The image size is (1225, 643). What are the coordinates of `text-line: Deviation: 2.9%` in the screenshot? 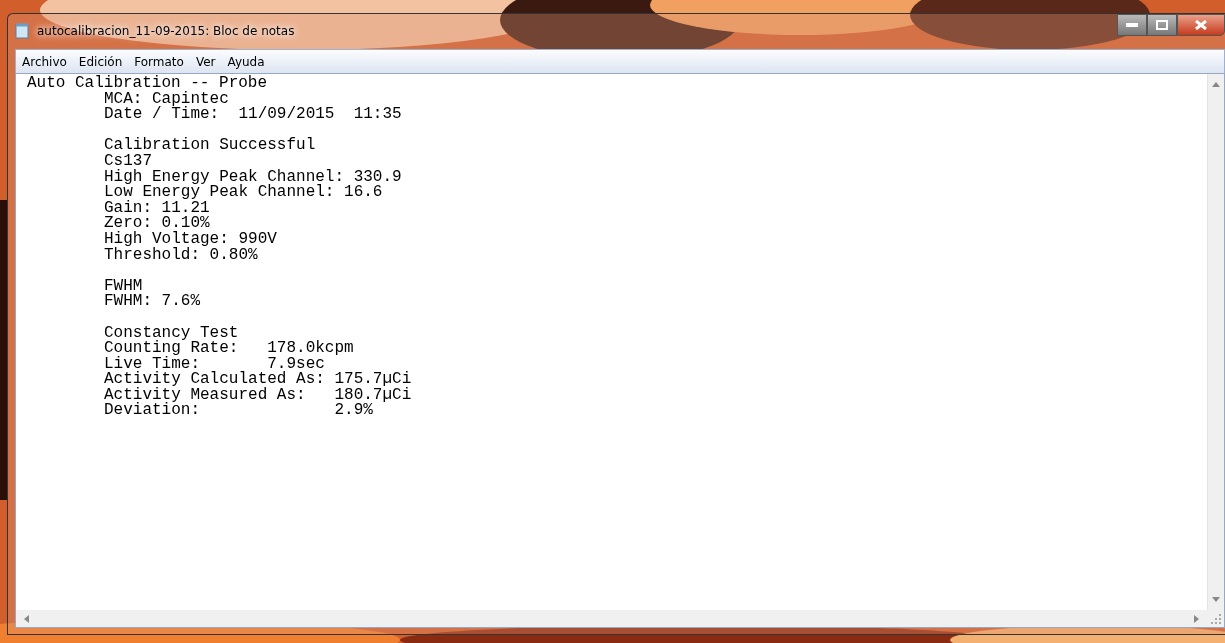 It's located at (238, 411).